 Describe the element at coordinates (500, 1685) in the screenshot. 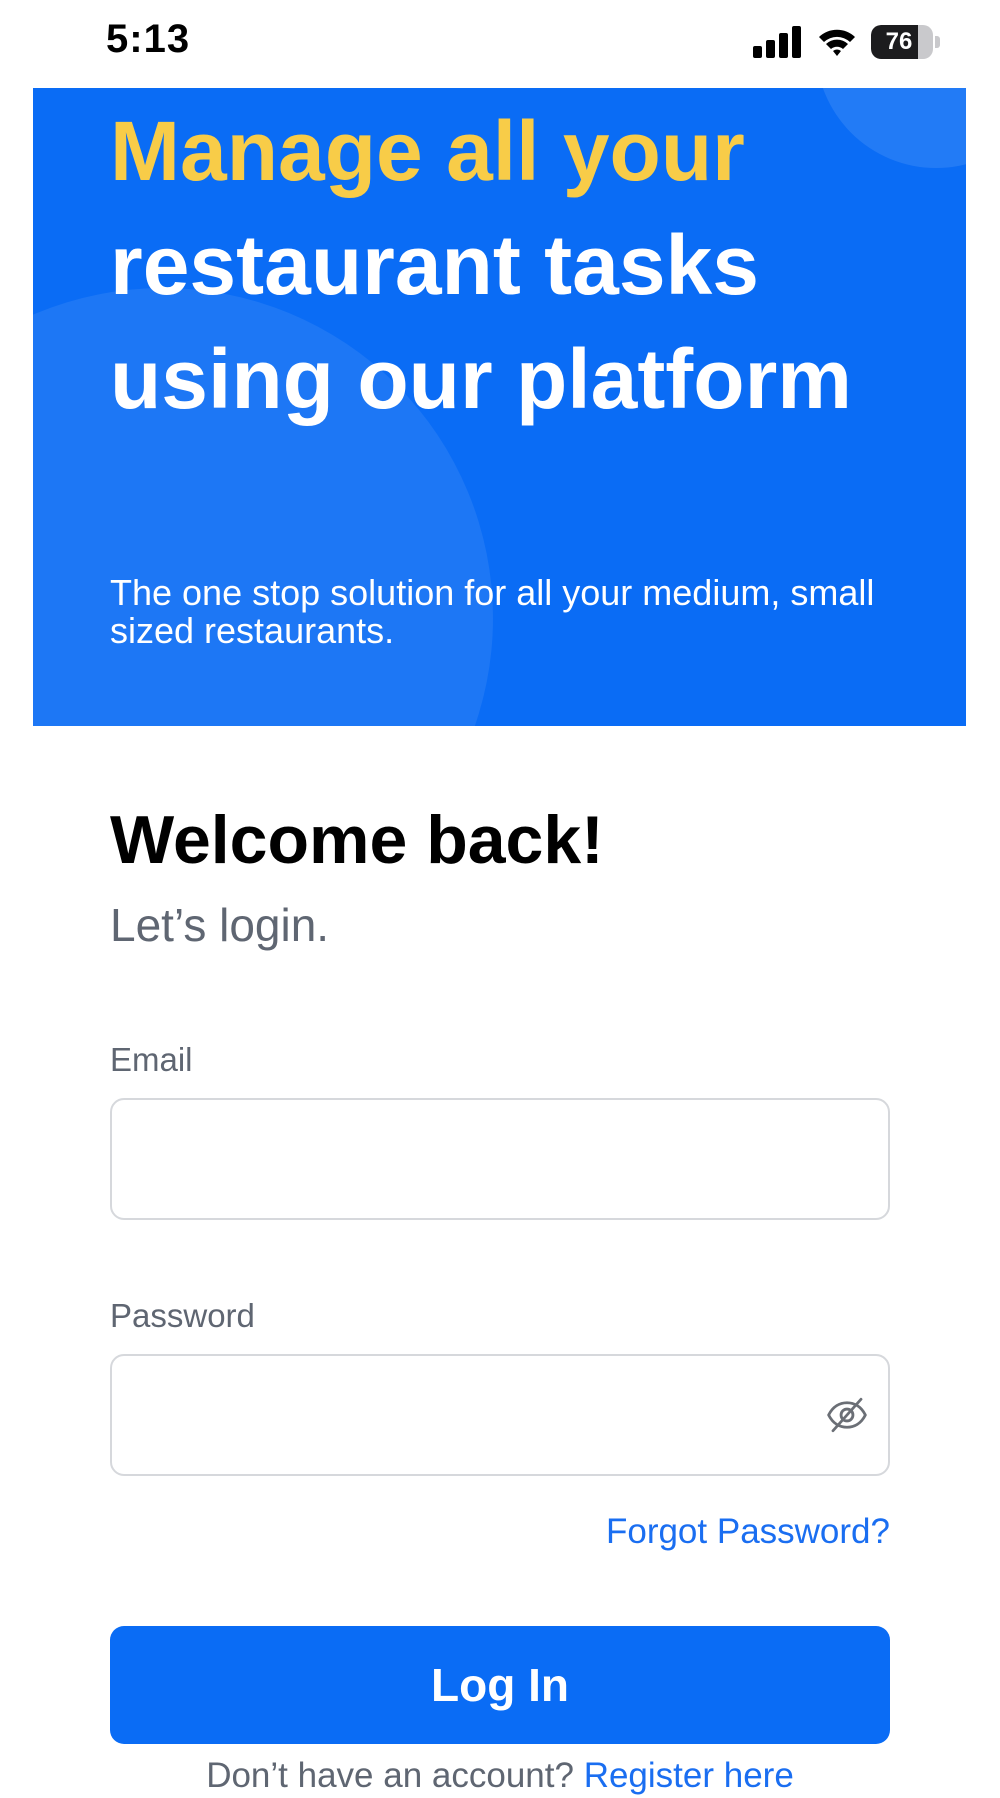

I see `login-button: Log In` at that location.